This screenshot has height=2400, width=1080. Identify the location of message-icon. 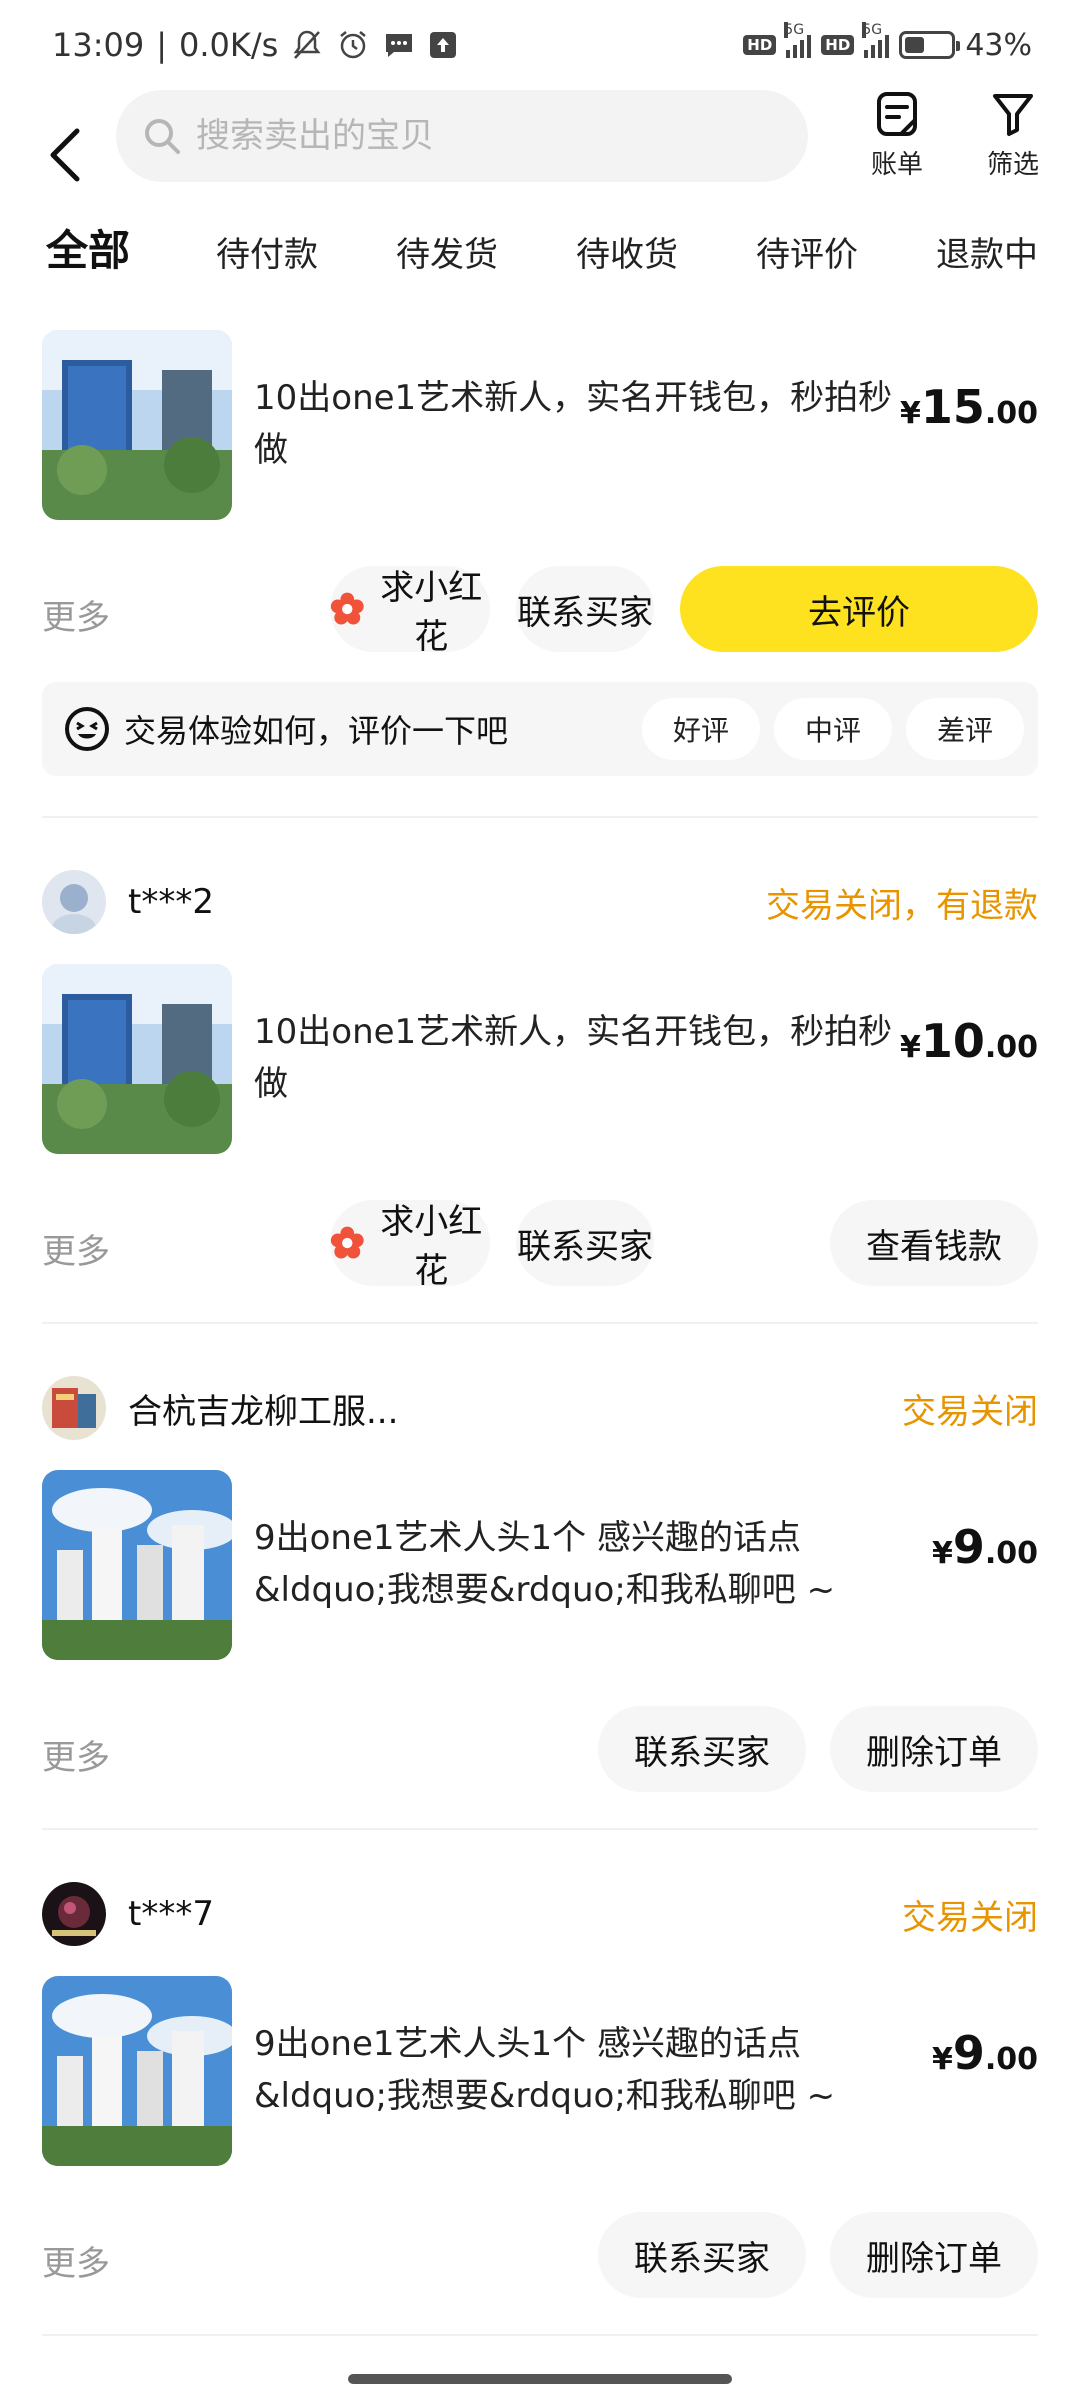
(399, 45).